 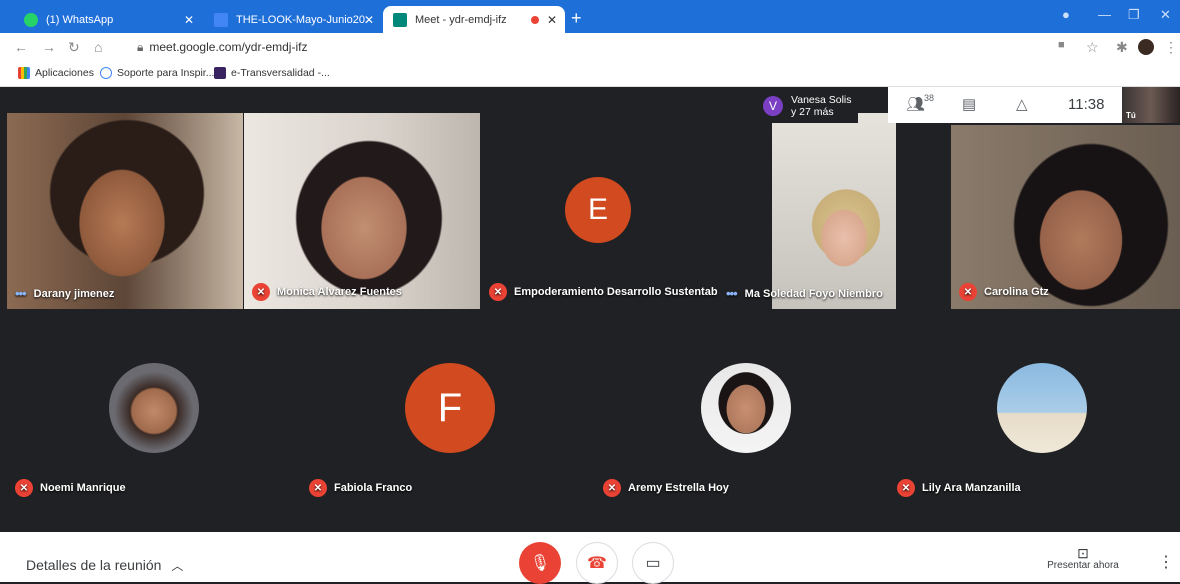 I want to click on bookmark-apps: Aplicaciones, so click(x=56, y=73).